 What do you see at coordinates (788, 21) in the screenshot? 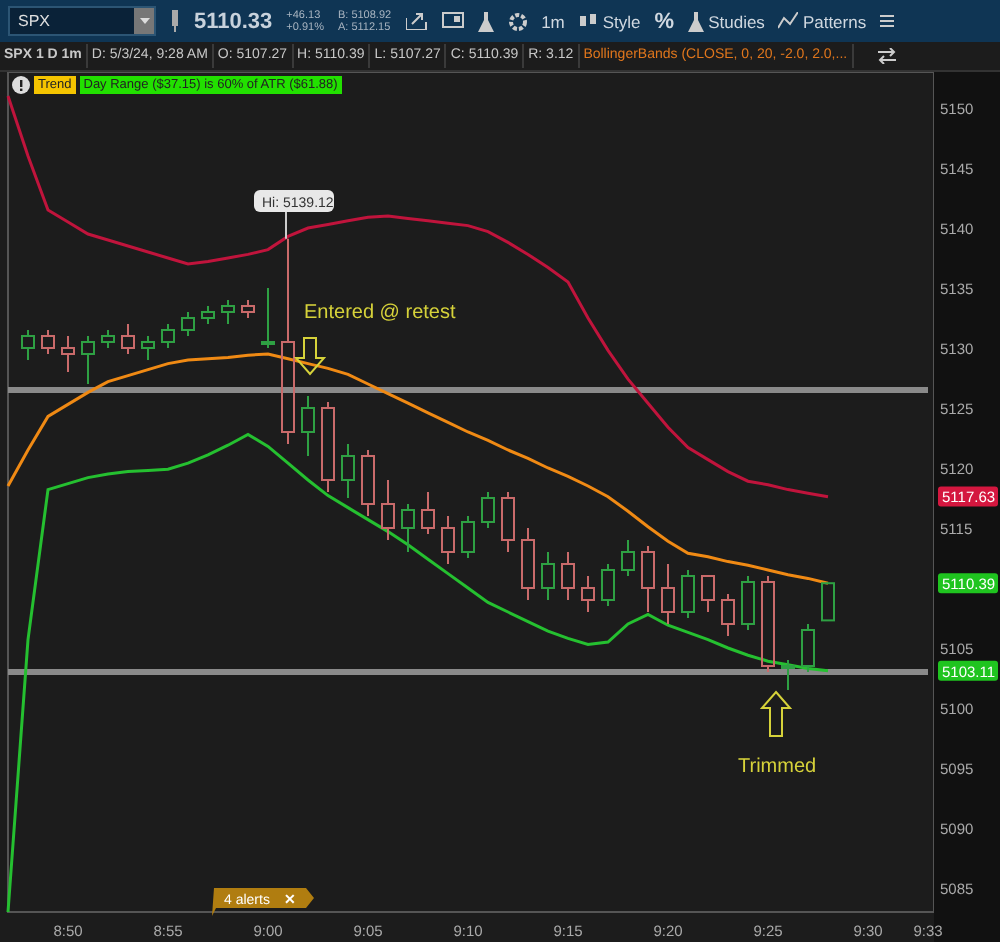
I see `pattern-icon` at bounding box center [788, 21].